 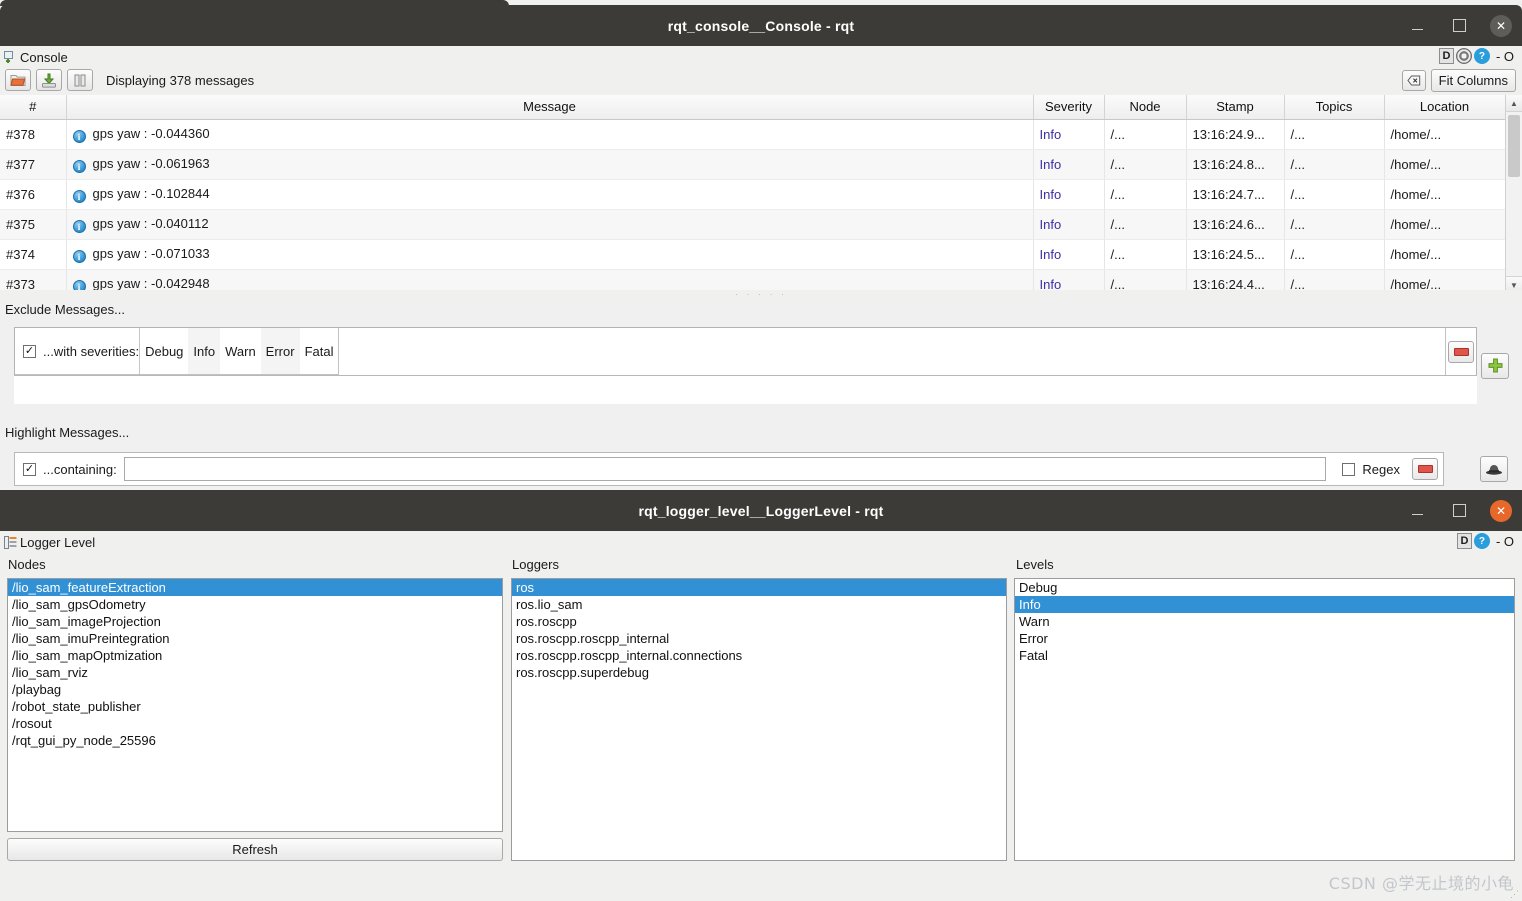 What do you see at coordinates (1501, 510) in the screenshot?
I see `logger-close-button: ✕` at bounding box center [1501, 510].